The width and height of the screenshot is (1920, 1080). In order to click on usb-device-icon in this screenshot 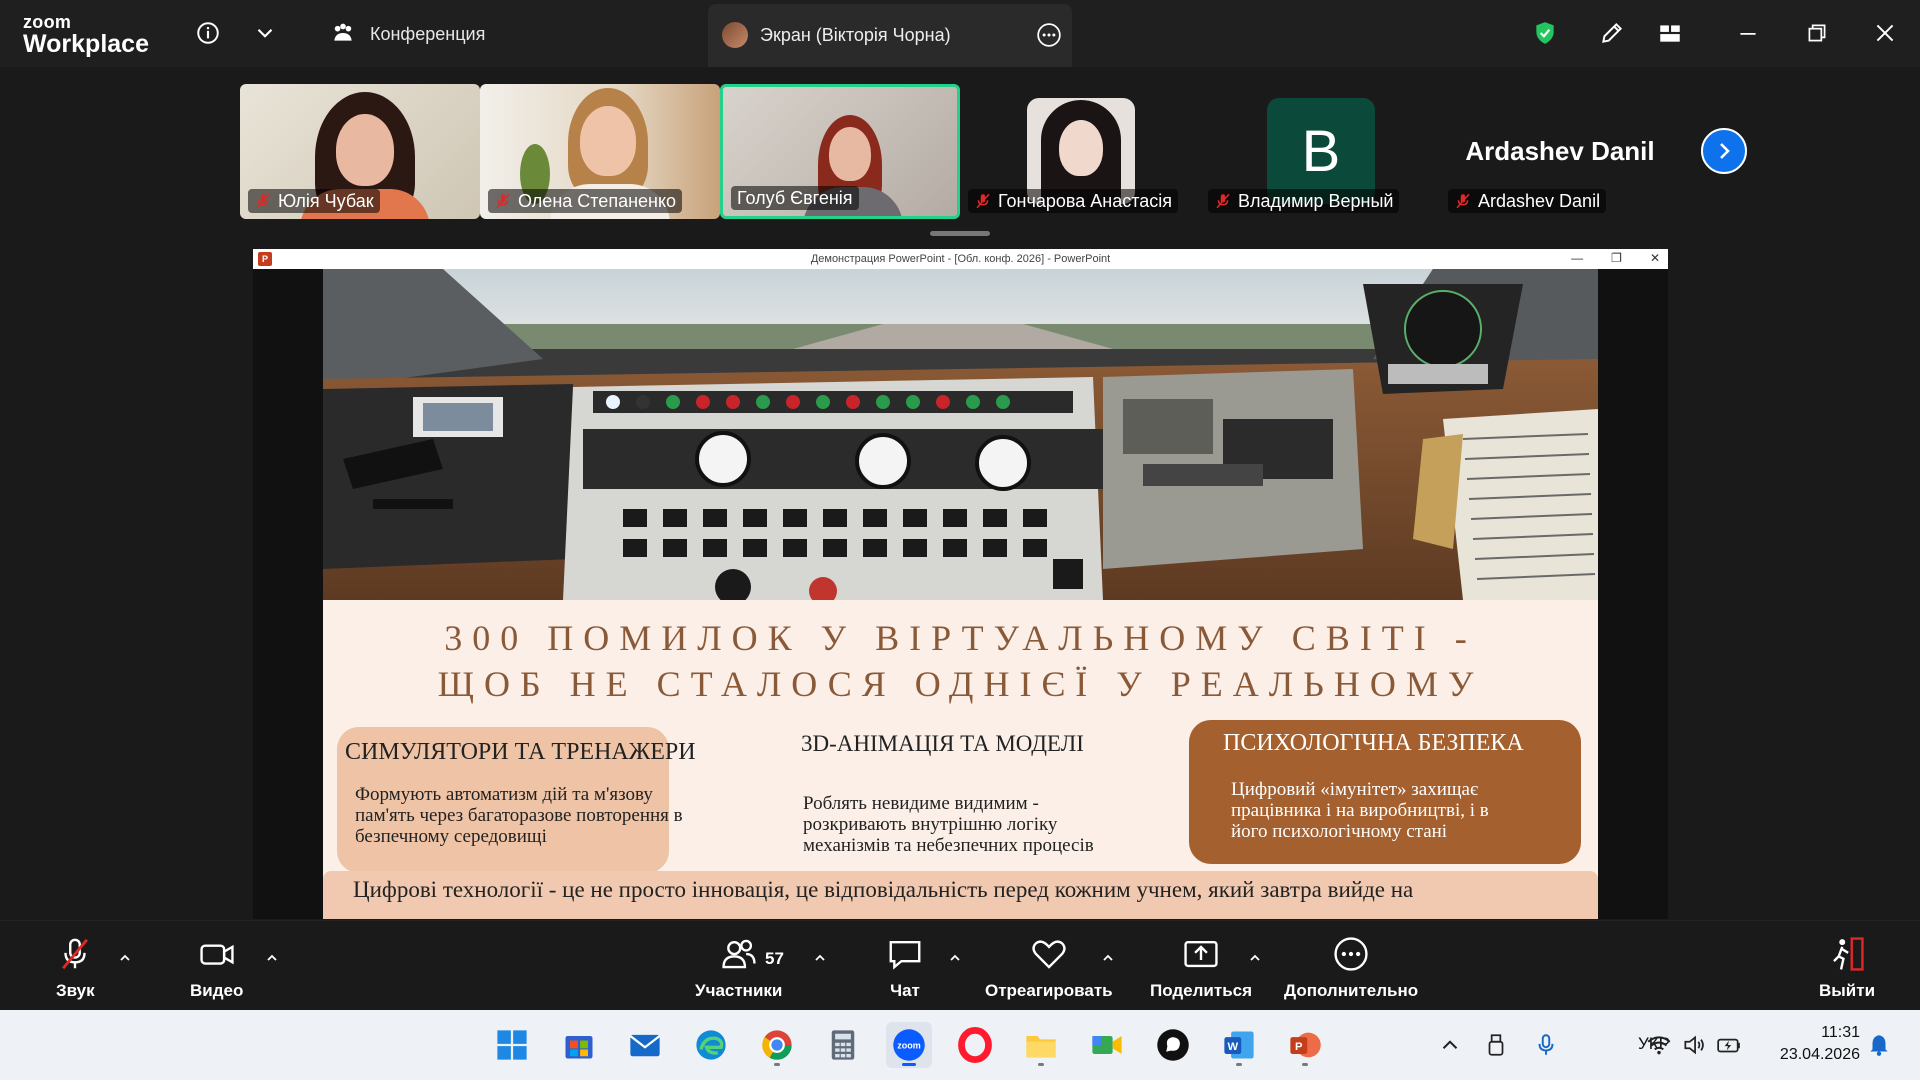, I will do `click(1496, 1045)`.